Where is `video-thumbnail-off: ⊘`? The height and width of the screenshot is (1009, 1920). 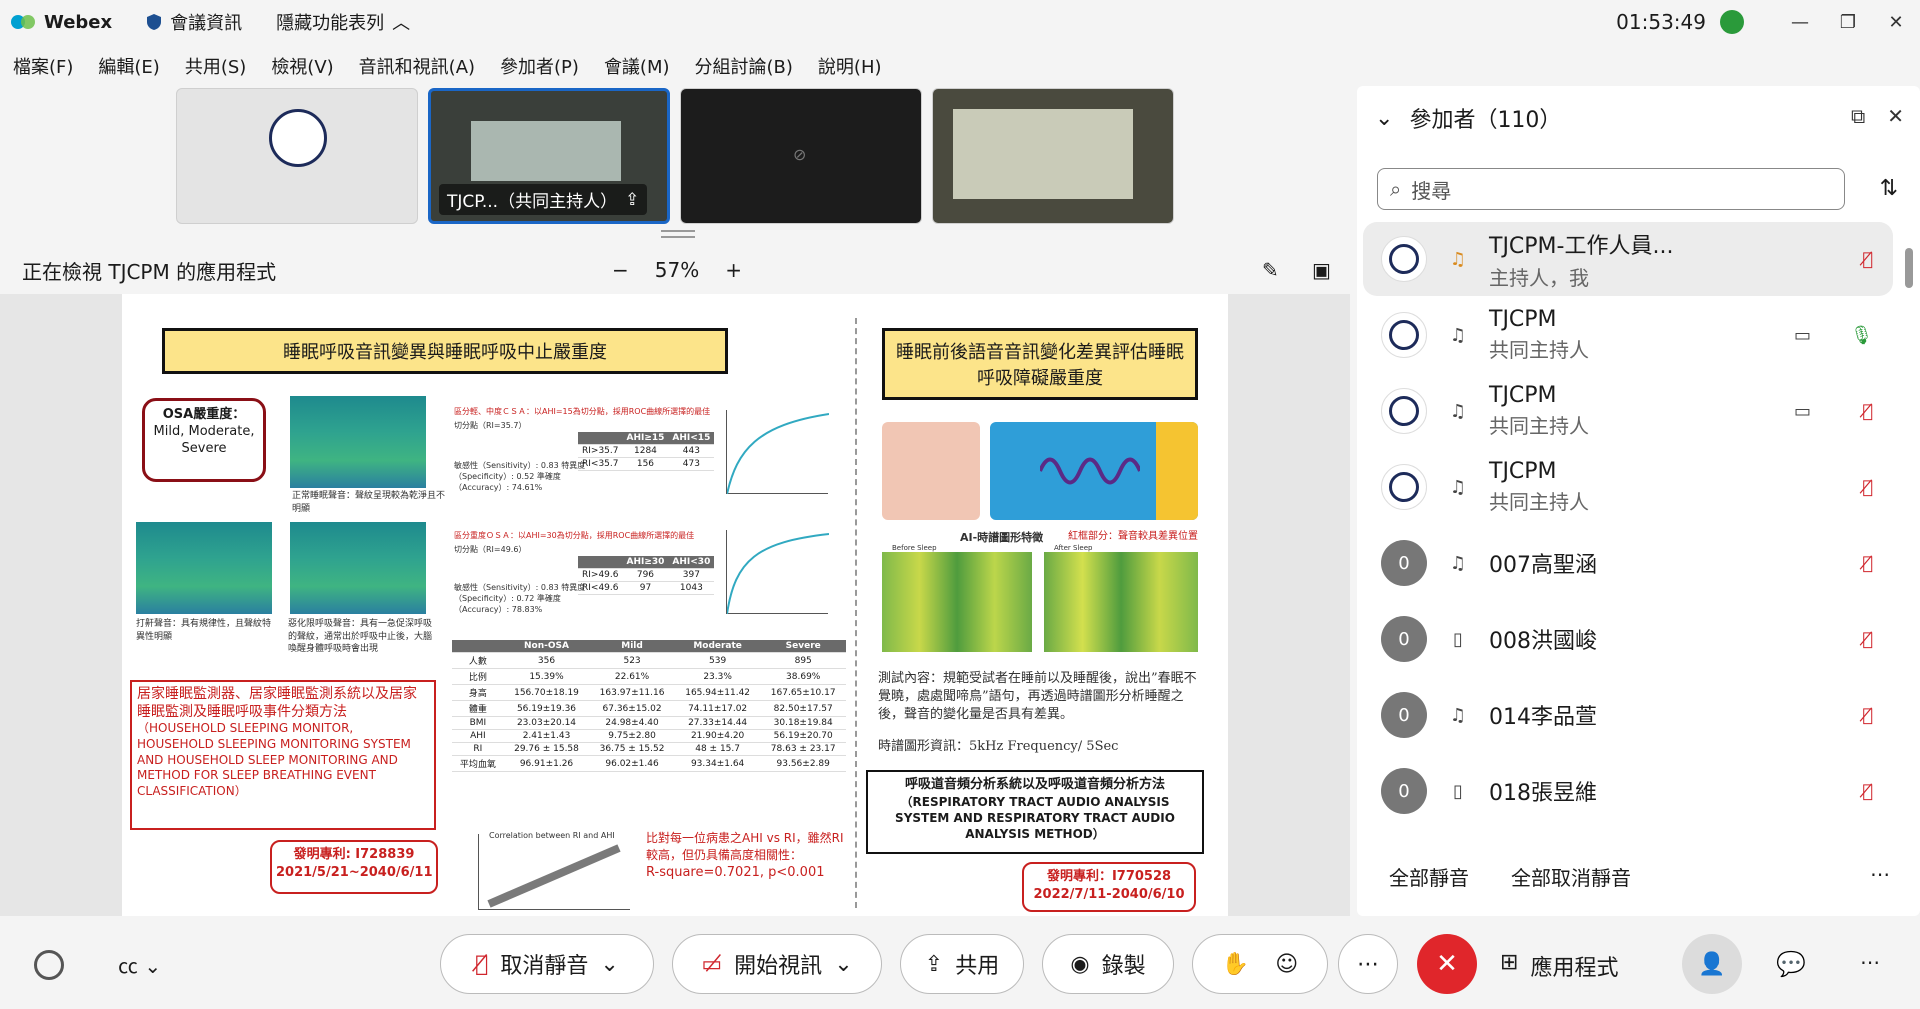
video-thumbnail-off: ⊘ is located at coordinates (801, 156).